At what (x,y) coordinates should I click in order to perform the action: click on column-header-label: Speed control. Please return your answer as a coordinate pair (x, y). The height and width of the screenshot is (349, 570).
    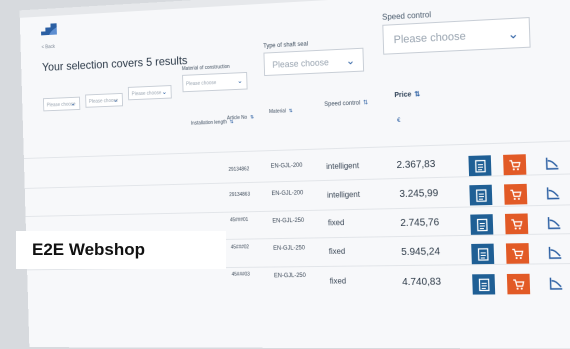
    Looking at the image, I should click on (342, 104).